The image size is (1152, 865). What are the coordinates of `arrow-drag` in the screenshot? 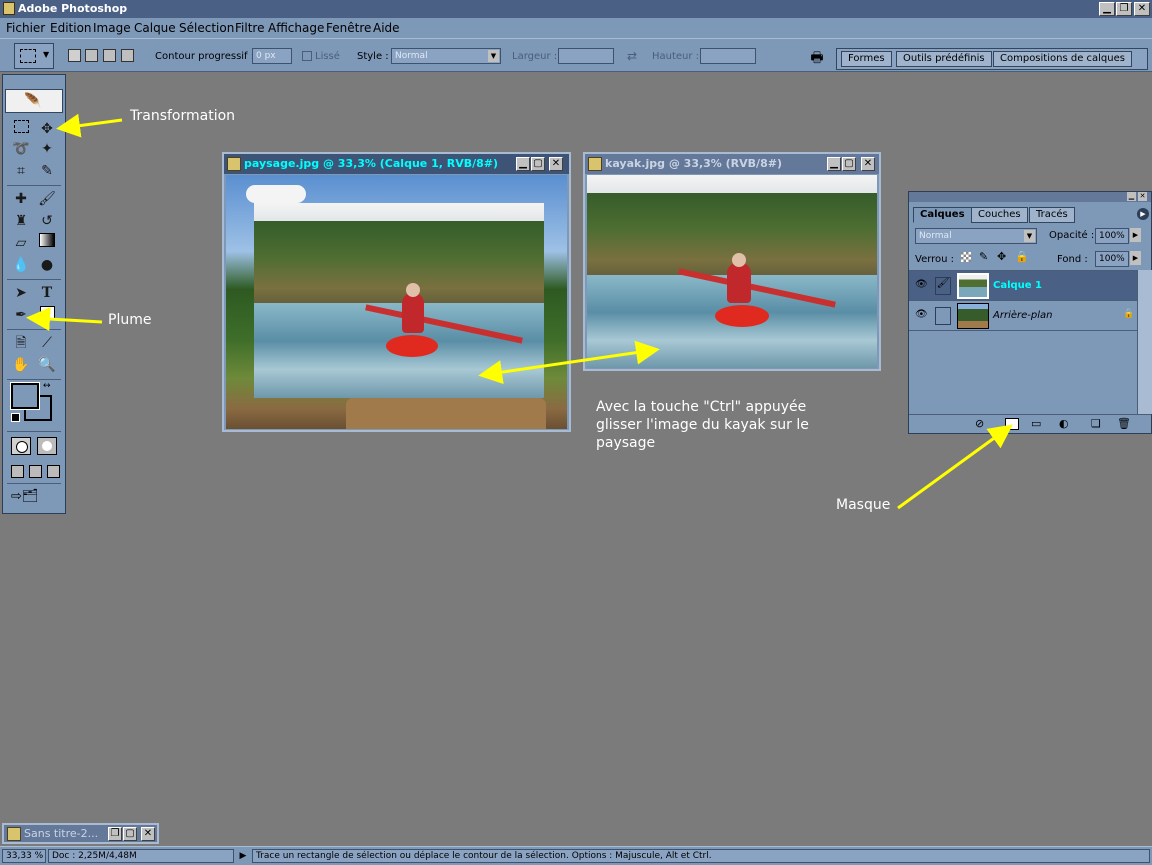 It's located at (569, 362).